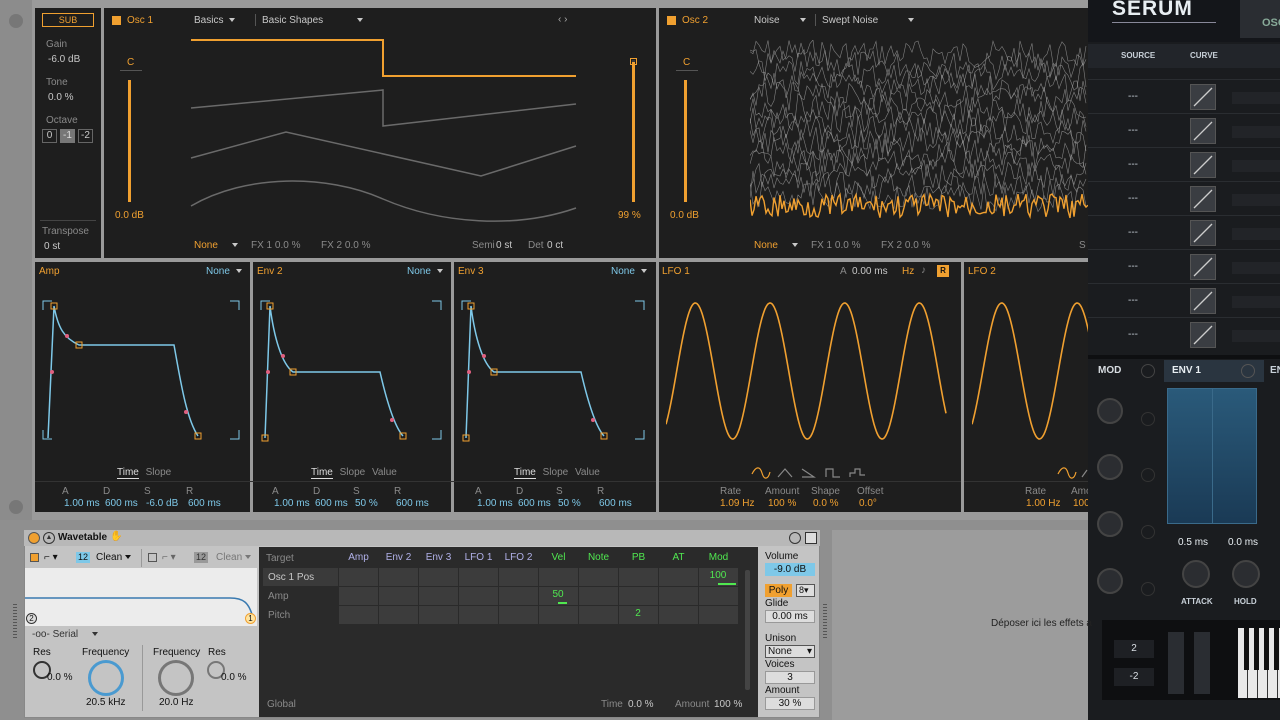 Image resolution: width=1280 pixels, height=720 pixels. I want to click on slider-handle, so click(633, 61).